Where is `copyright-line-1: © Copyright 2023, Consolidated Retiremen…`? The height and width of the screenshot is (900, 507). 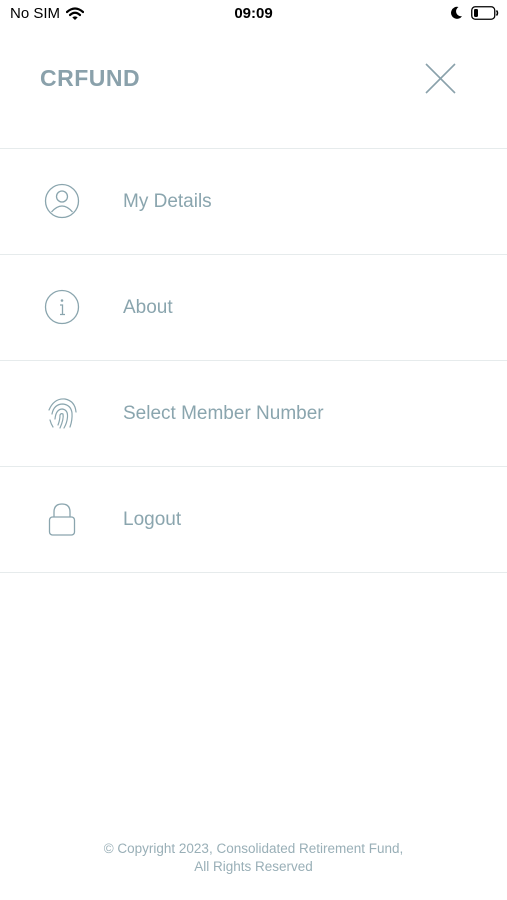
copyright-line-1: © Copyright 2023, Consolidated Retiremen… is located at coordinates (253, 848).